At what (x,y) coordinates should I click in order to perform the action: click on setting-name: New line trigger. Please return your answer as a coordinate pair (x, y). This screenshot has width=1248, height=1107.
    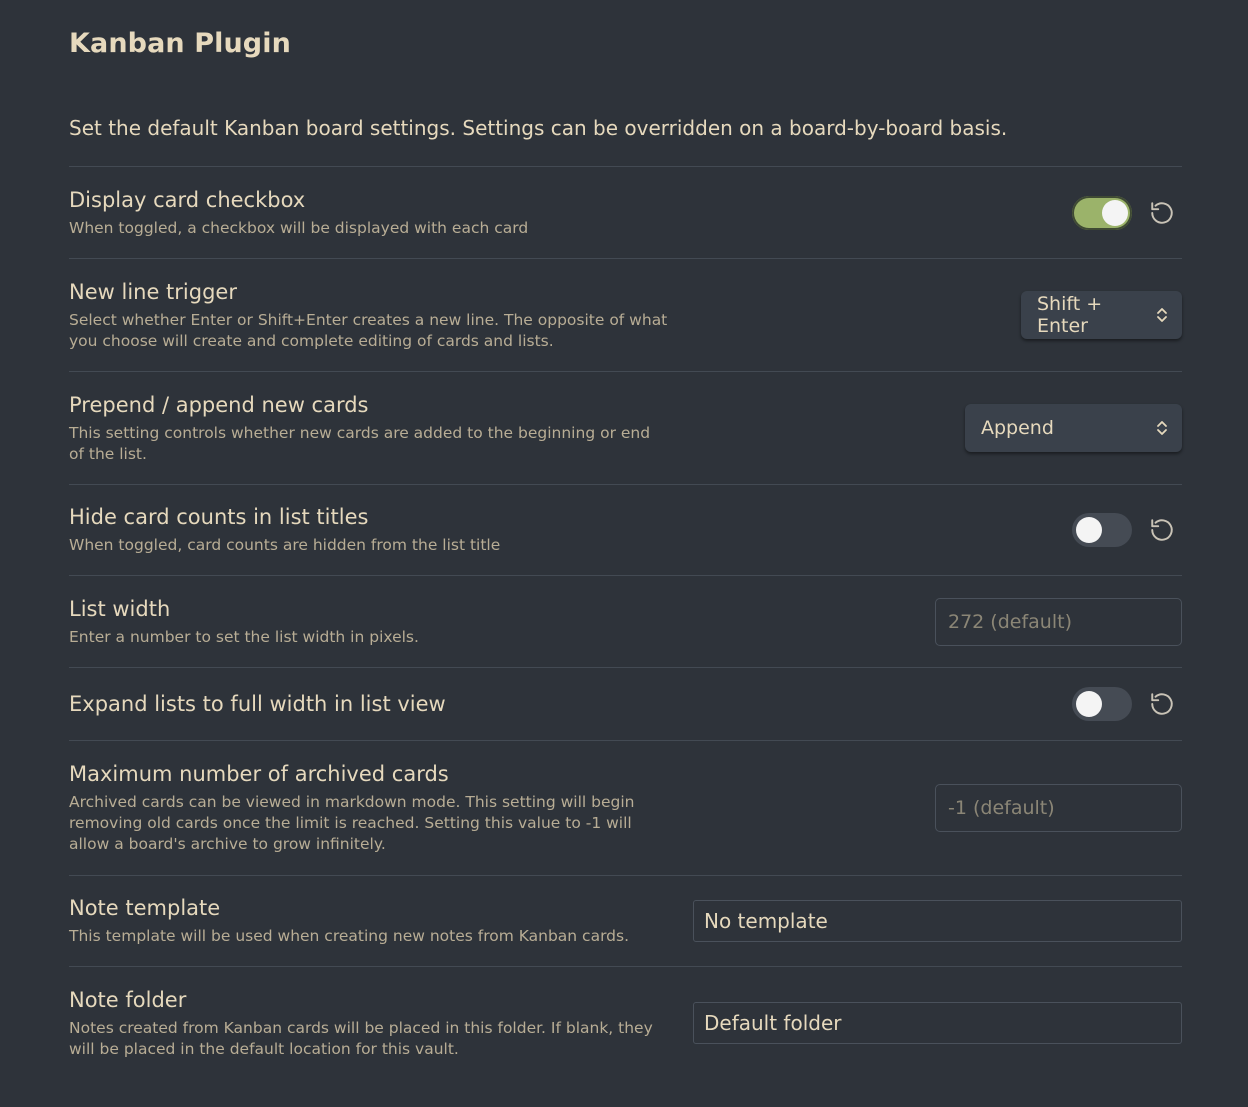
    Looking at the image, I should click on (153, 291).